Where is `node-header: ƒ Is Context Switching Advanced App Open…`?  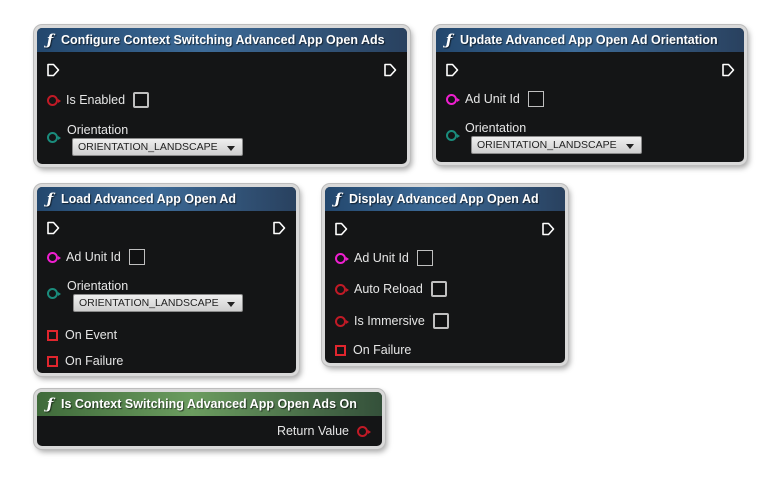
node-header: ƒ Is Context Switching Advanced App Open… is located at coordinates (209, 404).